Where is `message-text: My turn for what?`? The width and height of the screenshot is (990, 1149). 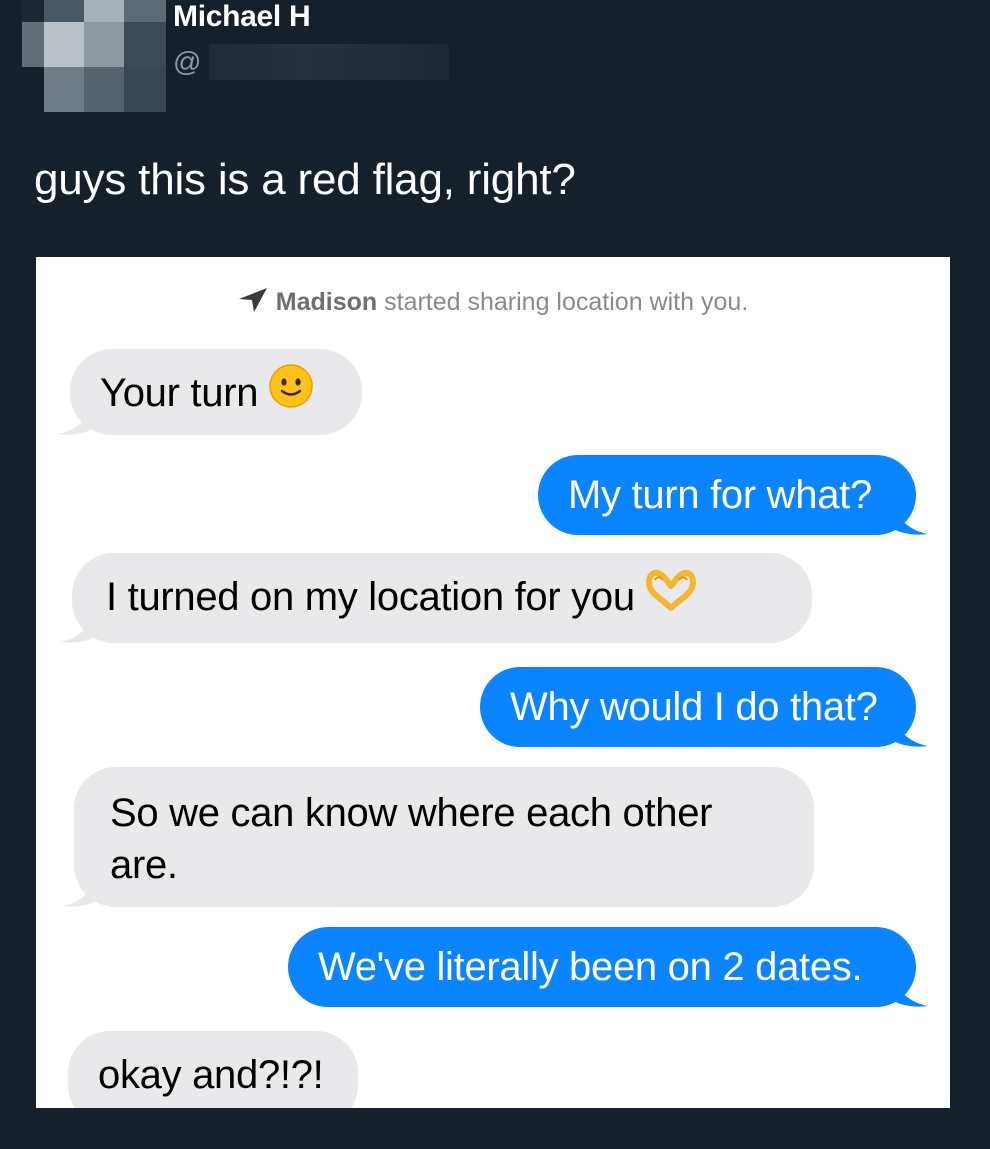 message-text: My turn for what? is located at coordinates (720, 495).